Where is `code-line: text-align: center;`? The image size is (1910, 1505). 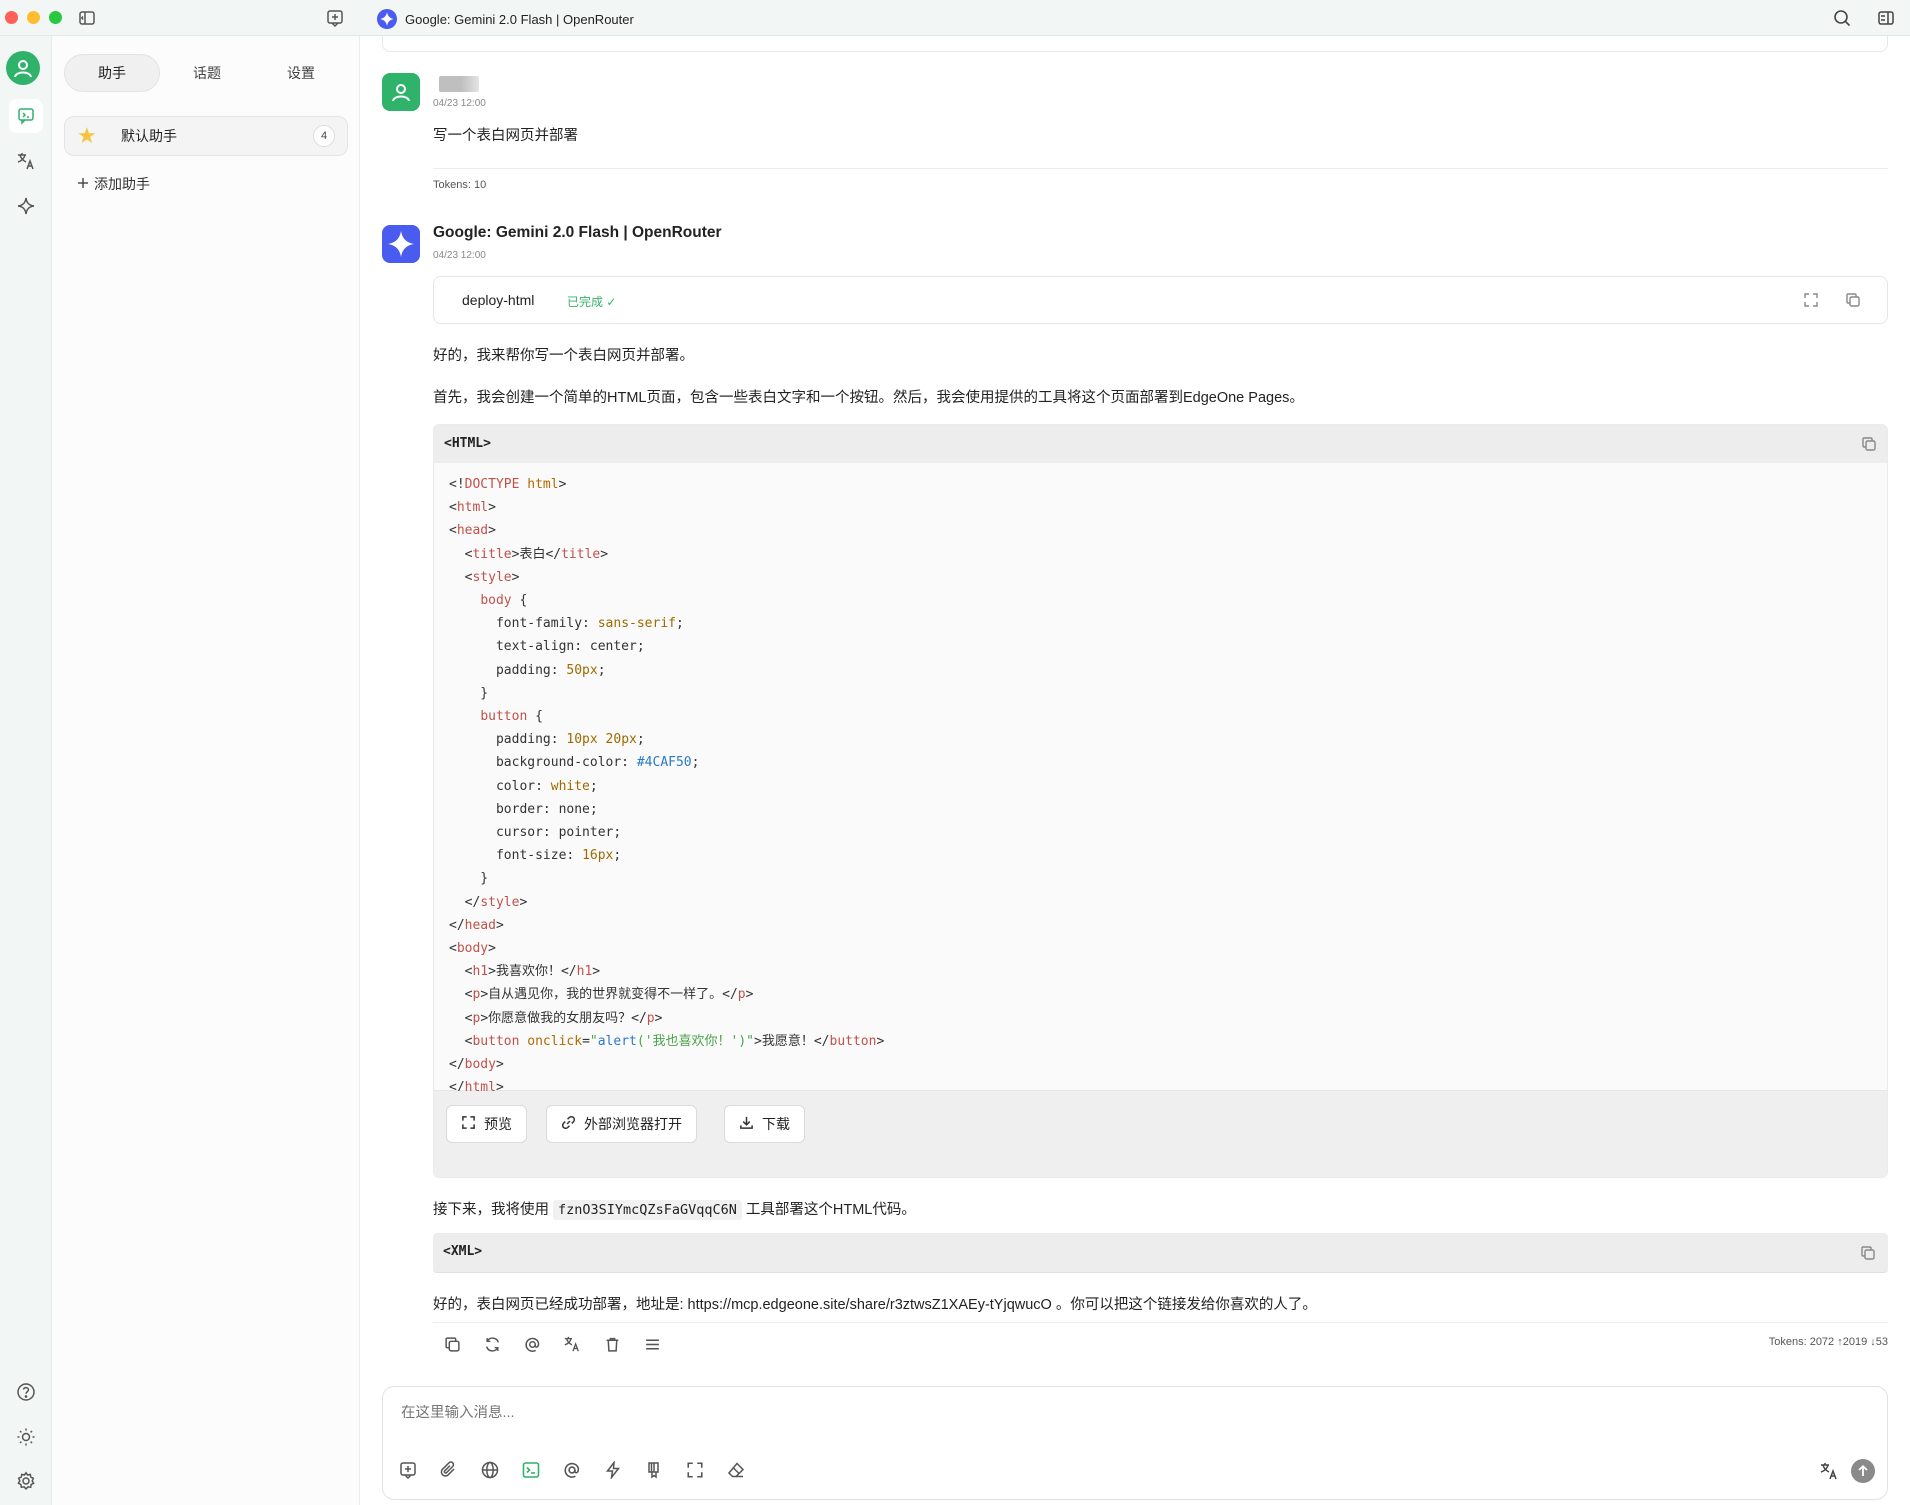
code-line: text-align: center; is located at coordinates (547, 647).